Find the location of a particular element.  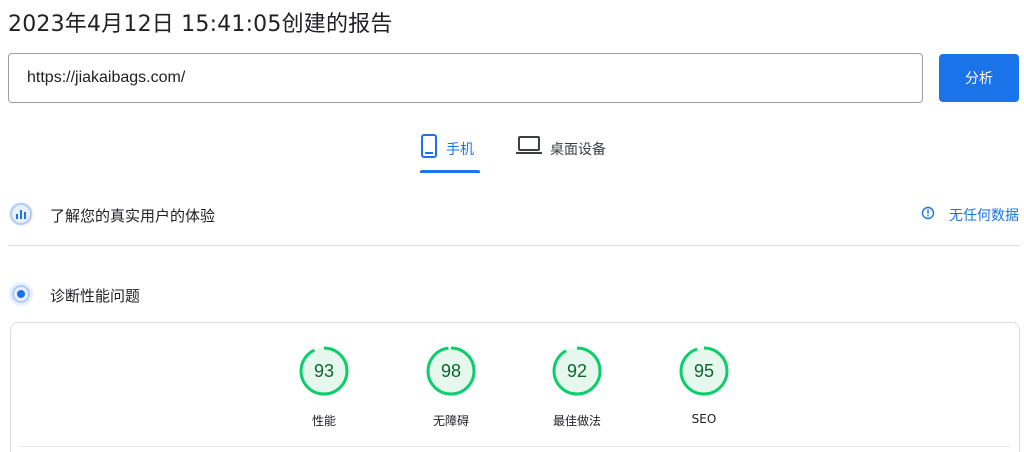

tab-mobile: 手机 is located at coordinates (451, 152).